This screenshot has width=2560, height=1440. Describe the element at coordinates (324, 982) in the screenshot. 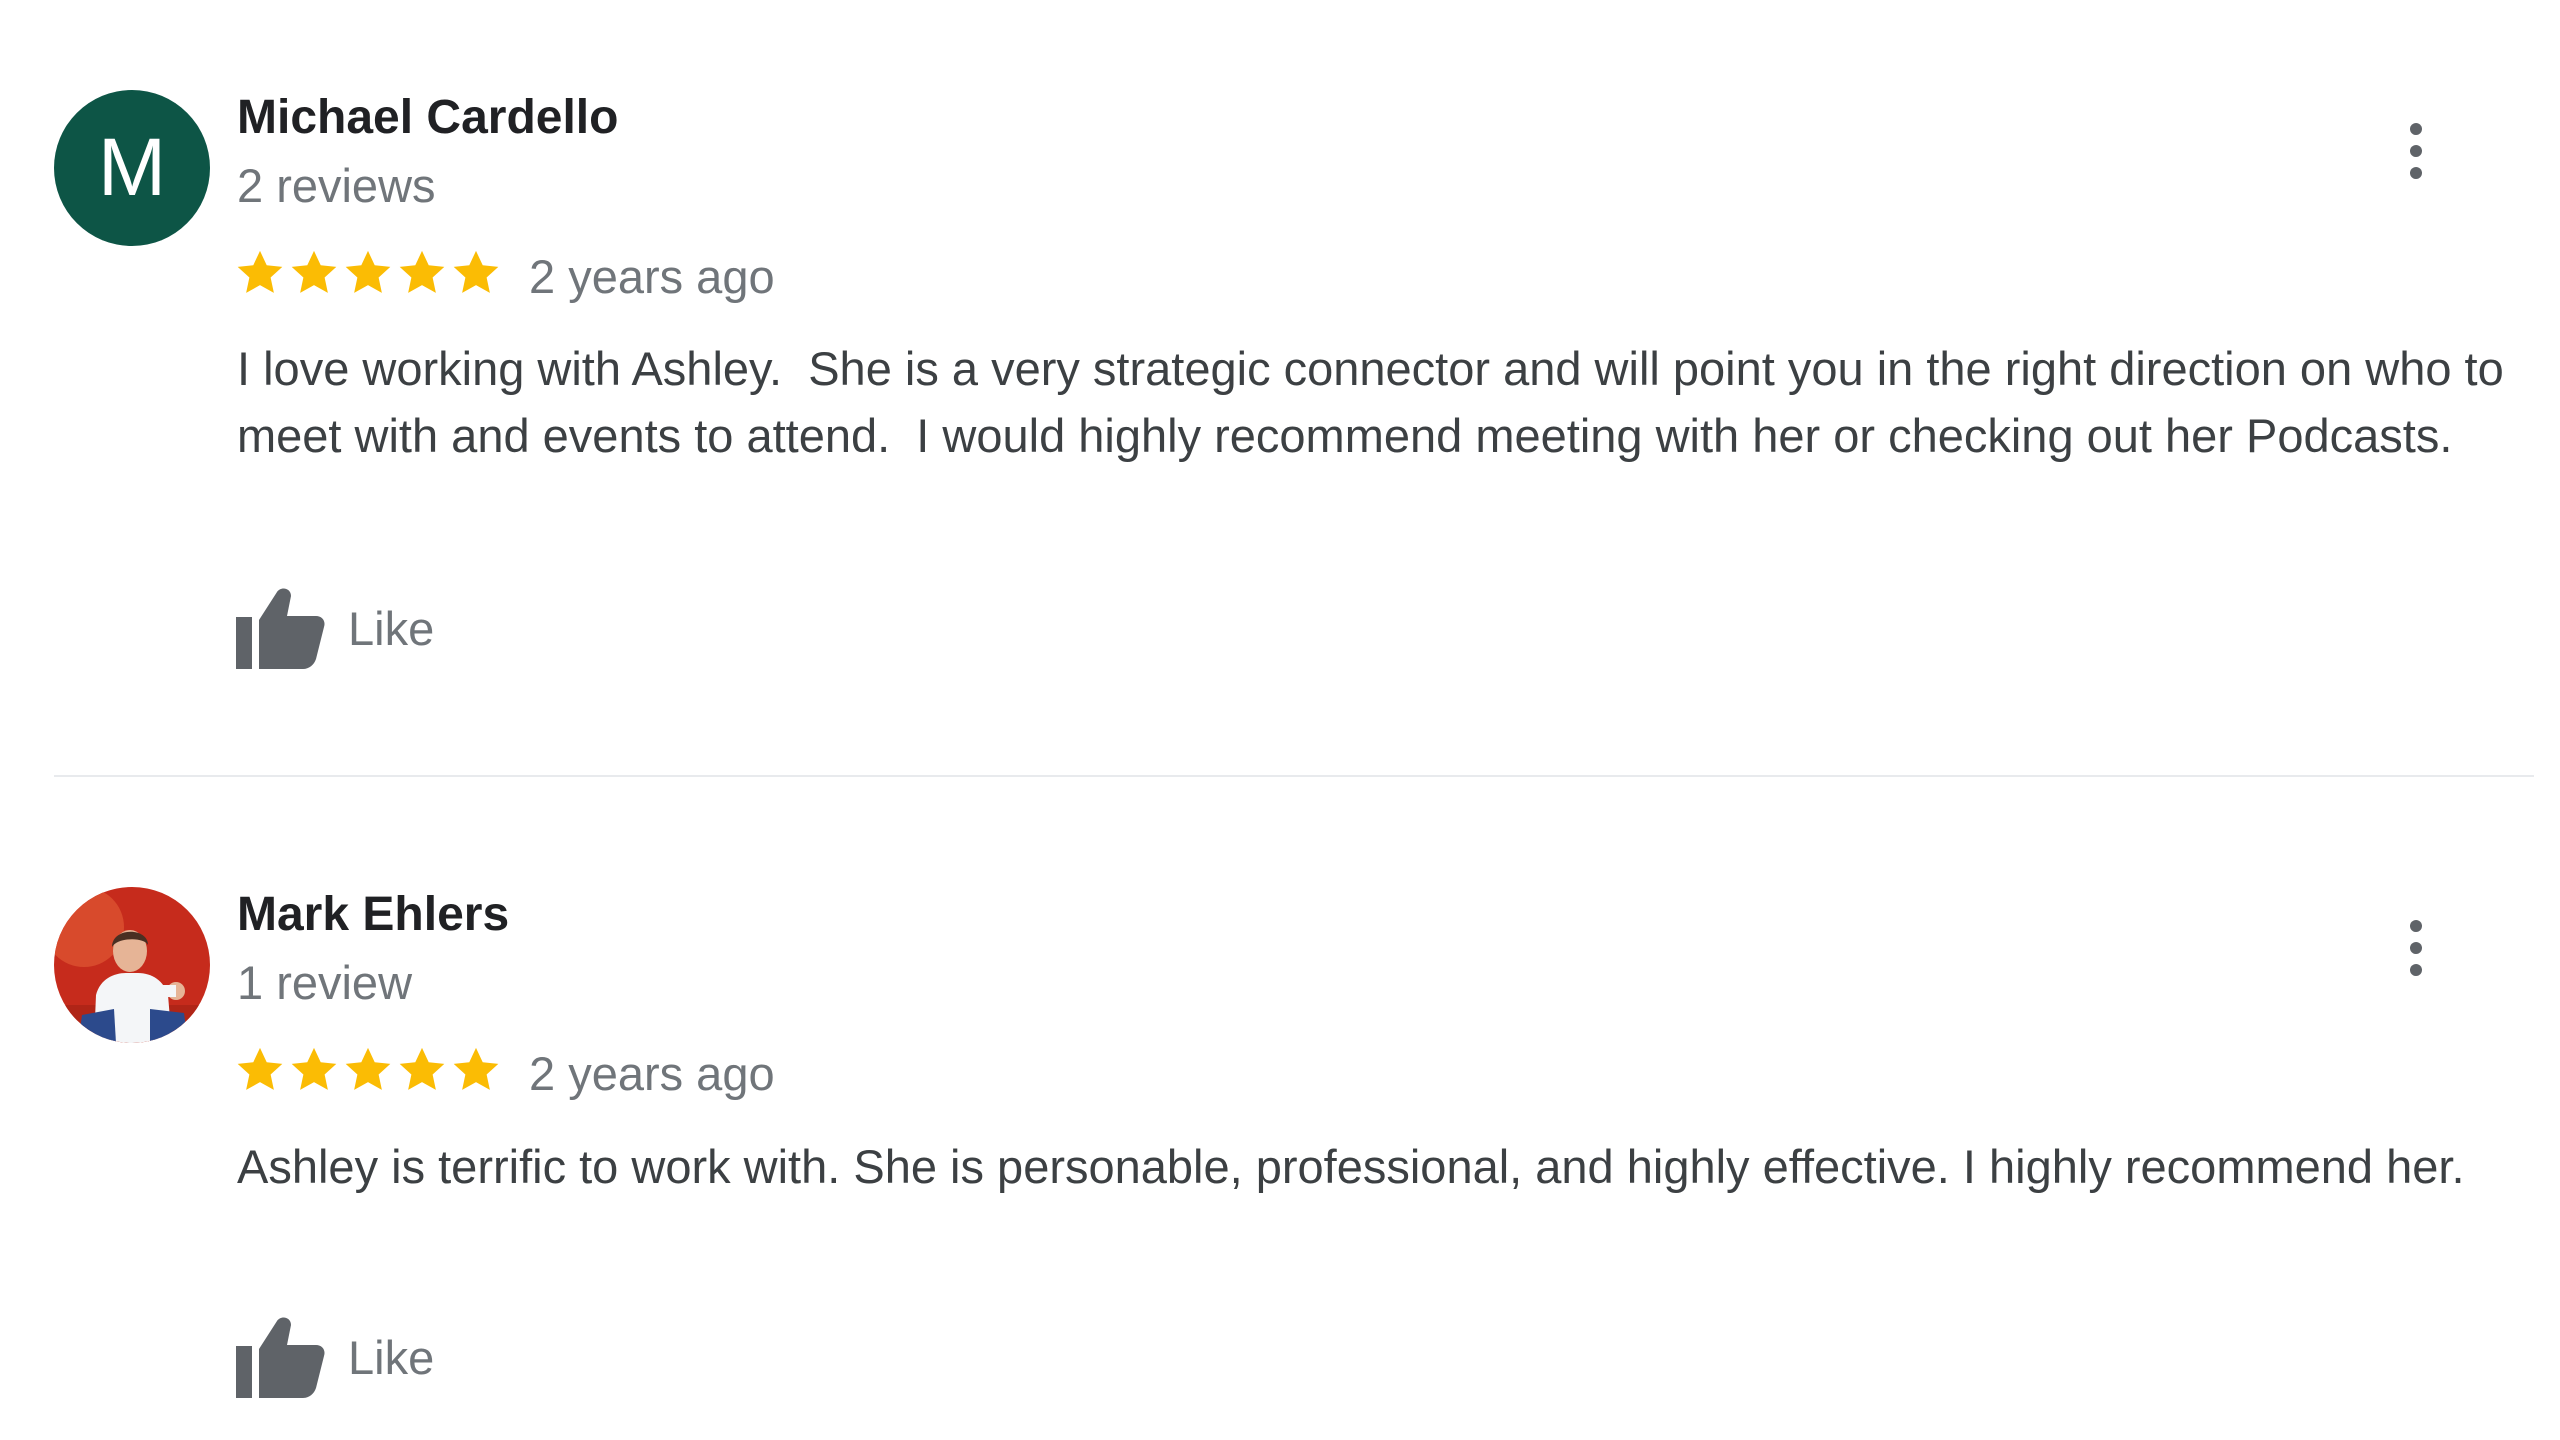

I see `reviewer-review-count: 1 review` at that location.